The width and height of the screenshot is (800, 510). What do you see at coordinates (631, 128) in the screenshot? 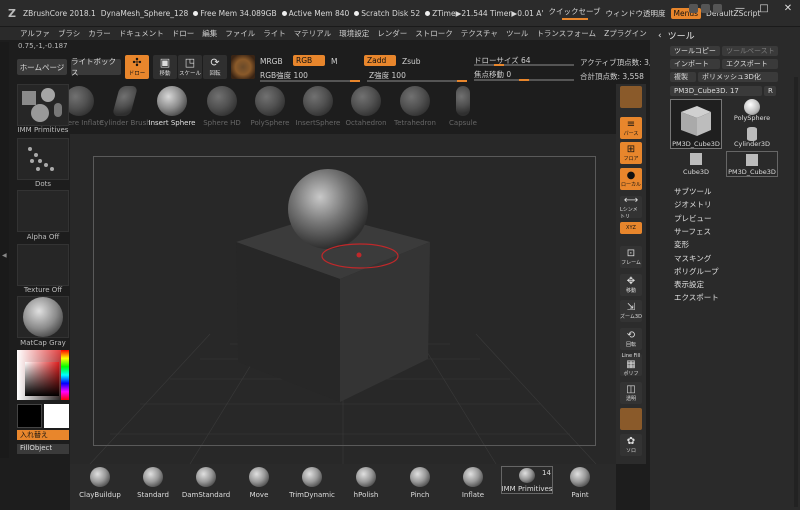
I see `perspective-button: ≡ パース` at bounding box center [631, 128].